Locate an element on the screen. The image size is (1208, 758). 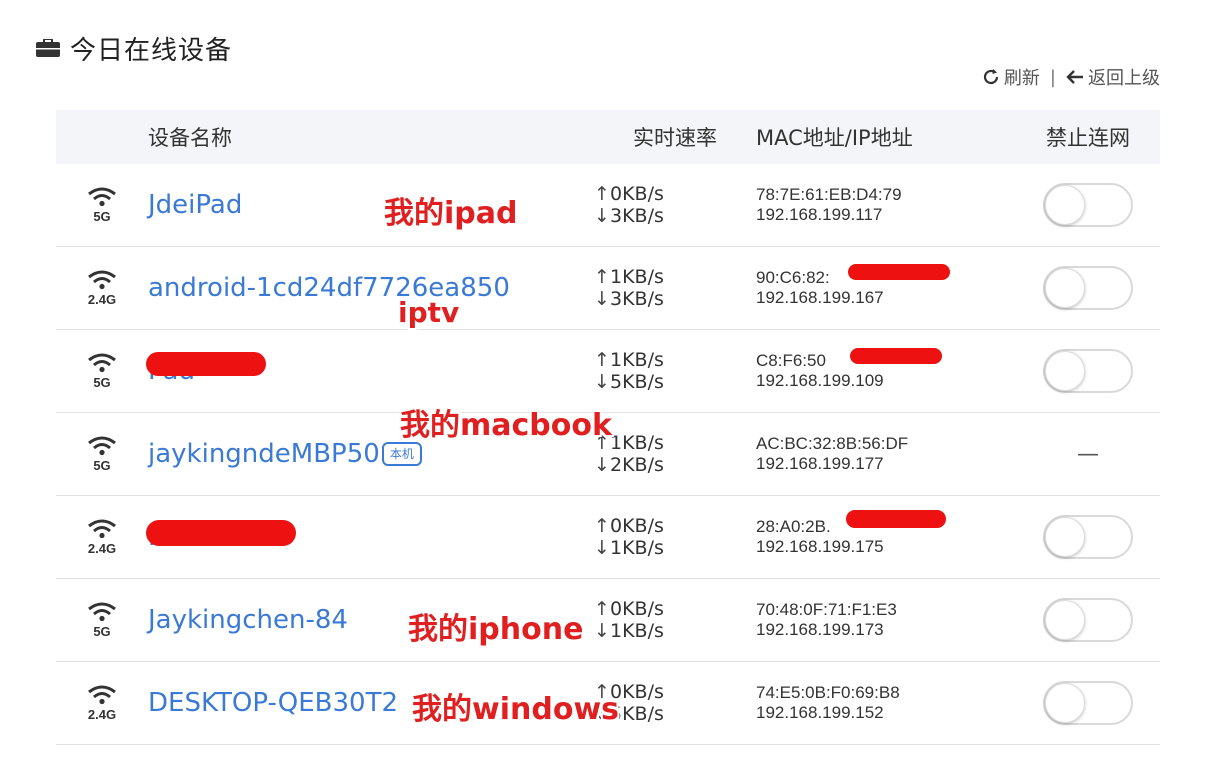
back-button: 返回上级 is located at coordinates (1113, 77).